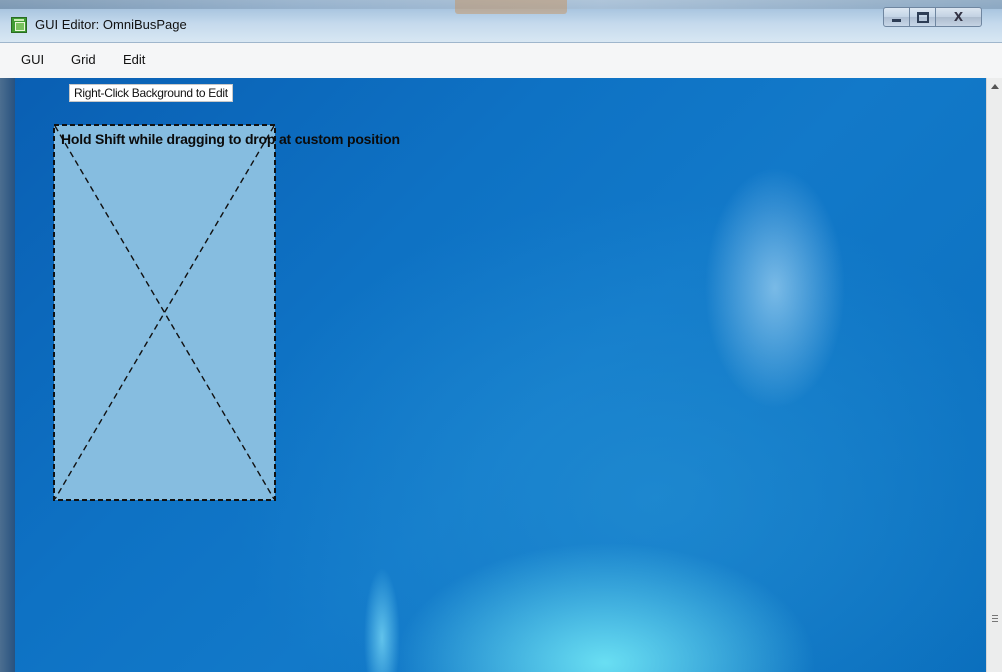  Describe the element at coordinates (111, 24) in the screenshot. I see `window-title: GUI Editor: OmniBusPage` at that location.